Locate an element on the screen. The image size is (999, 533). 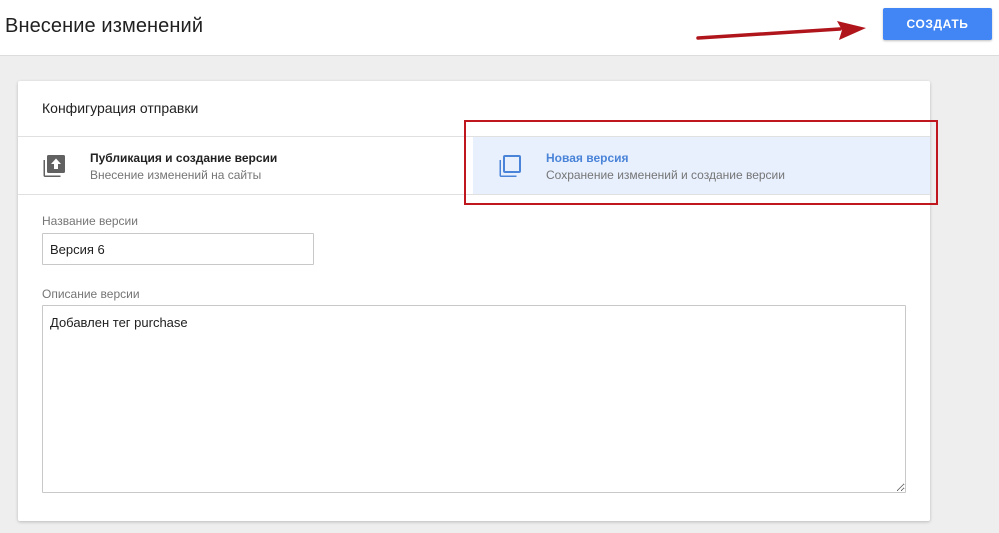
page-title: Внесение изменений is located at coordinates (104, 26).